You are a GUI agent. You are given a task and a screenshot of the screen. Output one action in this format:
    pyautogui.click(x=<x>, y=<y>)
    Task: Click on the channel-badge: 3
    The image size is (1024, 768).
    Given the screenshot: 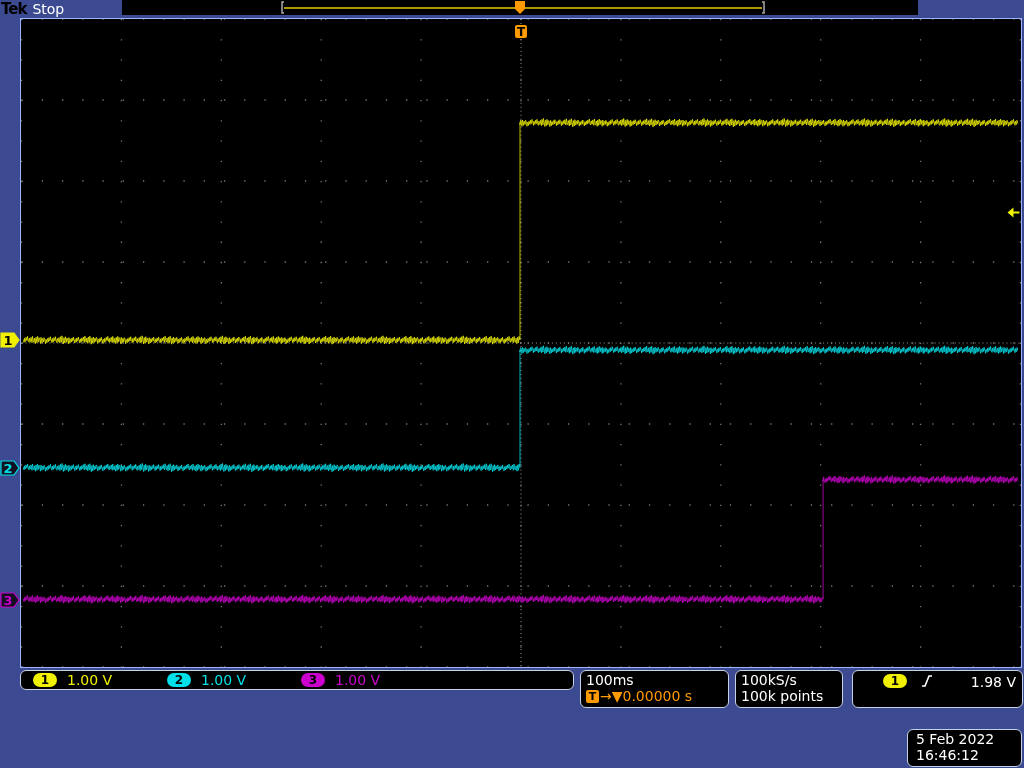 What is the action you would take?
    pyautogui.click(x=313, y=680)
    